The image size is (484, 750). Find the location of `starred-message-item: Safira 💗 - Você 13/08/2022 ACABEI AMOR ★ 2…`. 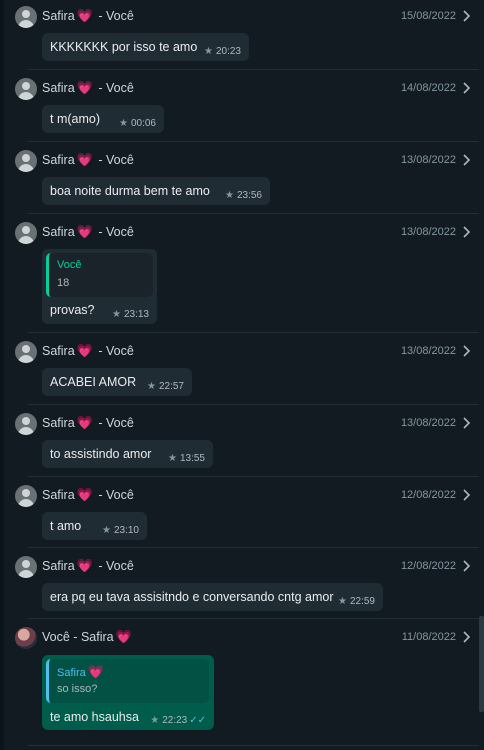

starred-message-item: Safira 💗 - Você 13/08/2022 ACABEI AMOR ★ 2… is located at coordinates (247, 372).